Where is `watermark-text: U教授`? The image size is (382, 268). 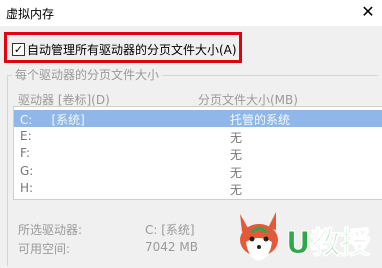 watermark-text: U教授 is located at coordinates (328, 244).